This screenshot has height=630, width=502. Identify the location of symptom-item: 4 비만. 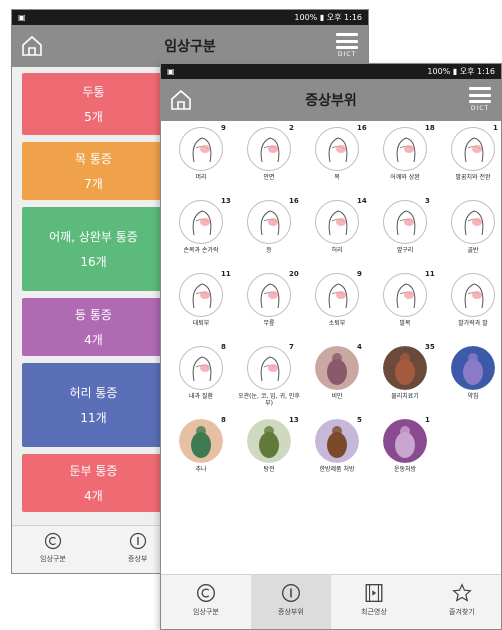
(339, 379).